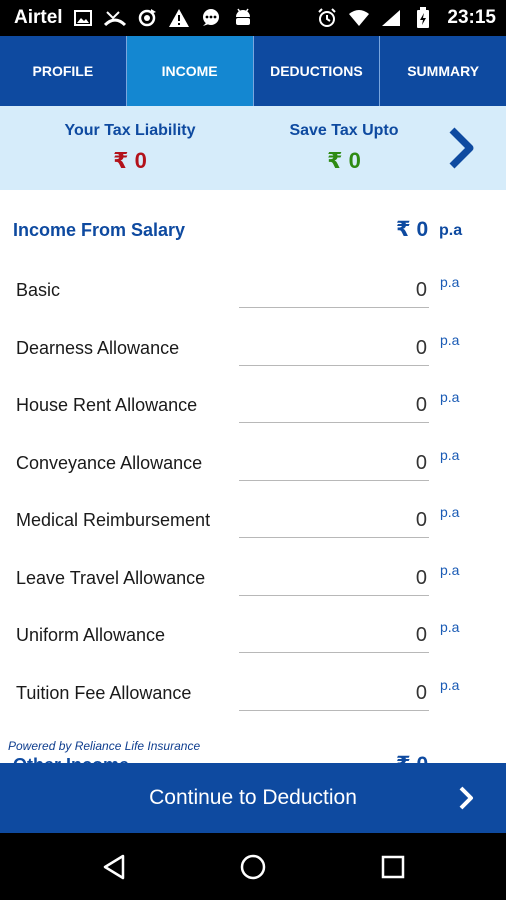  I want to click on save-tax-value: ₹ 0, so click(344, 160).